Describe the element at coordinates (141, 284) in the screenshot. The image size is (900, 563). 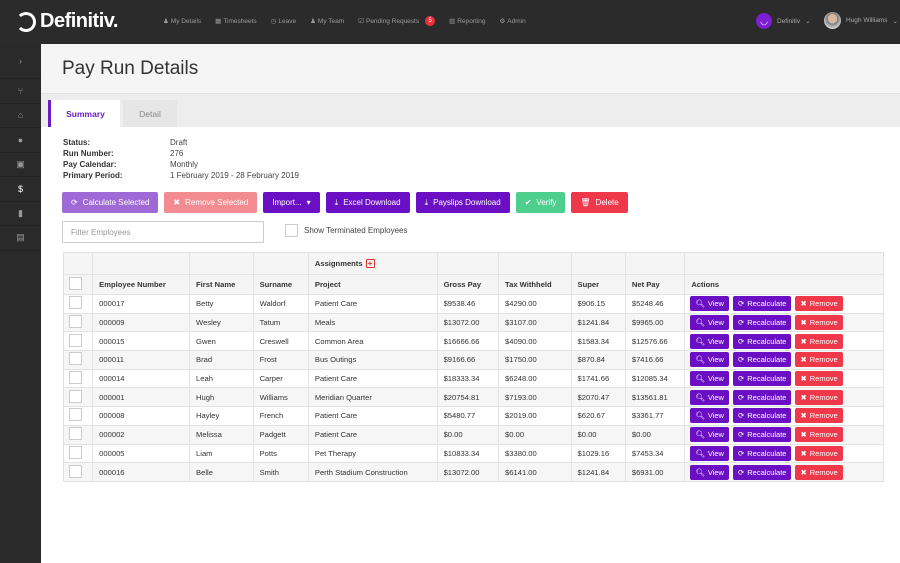
I see `column-header: Employee Number` at that location.